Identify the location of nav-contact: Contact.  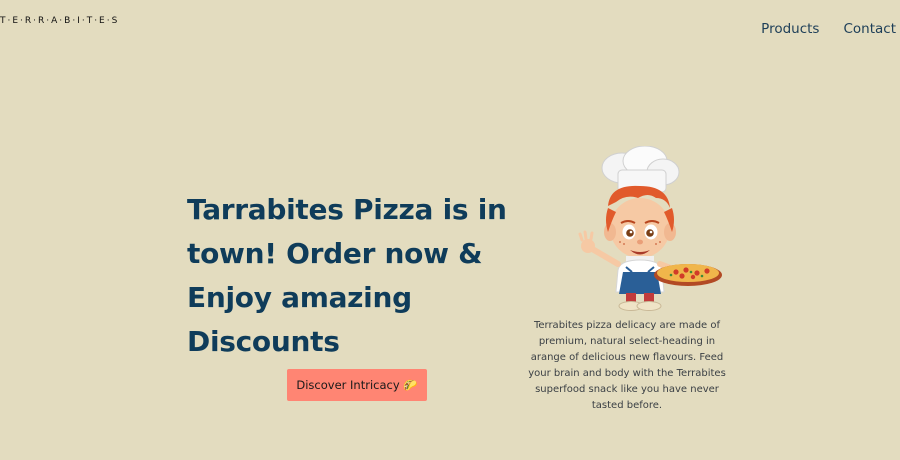
(869, 29).